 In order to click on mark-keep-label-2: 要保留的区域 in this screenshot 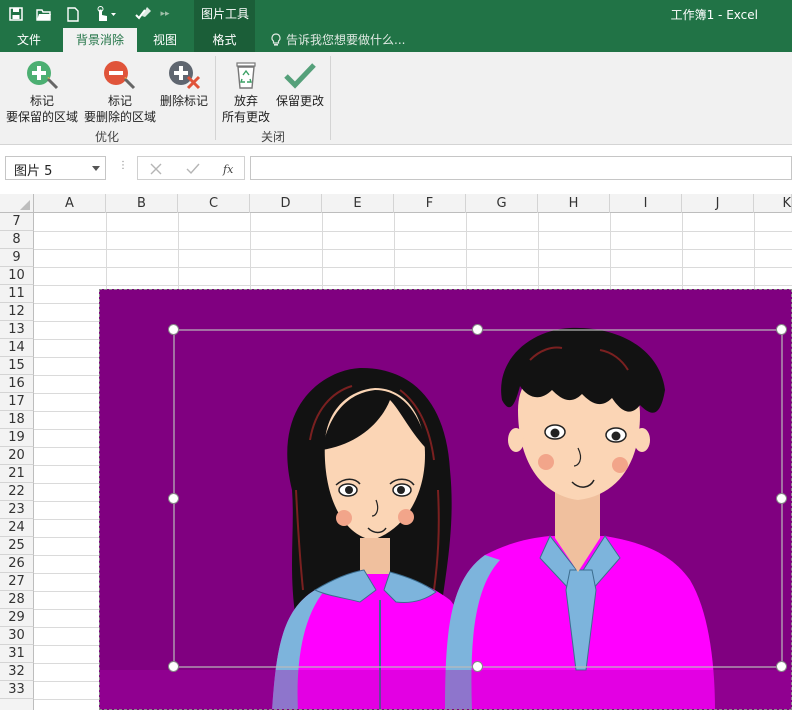, I will do `click(41, 117)`.